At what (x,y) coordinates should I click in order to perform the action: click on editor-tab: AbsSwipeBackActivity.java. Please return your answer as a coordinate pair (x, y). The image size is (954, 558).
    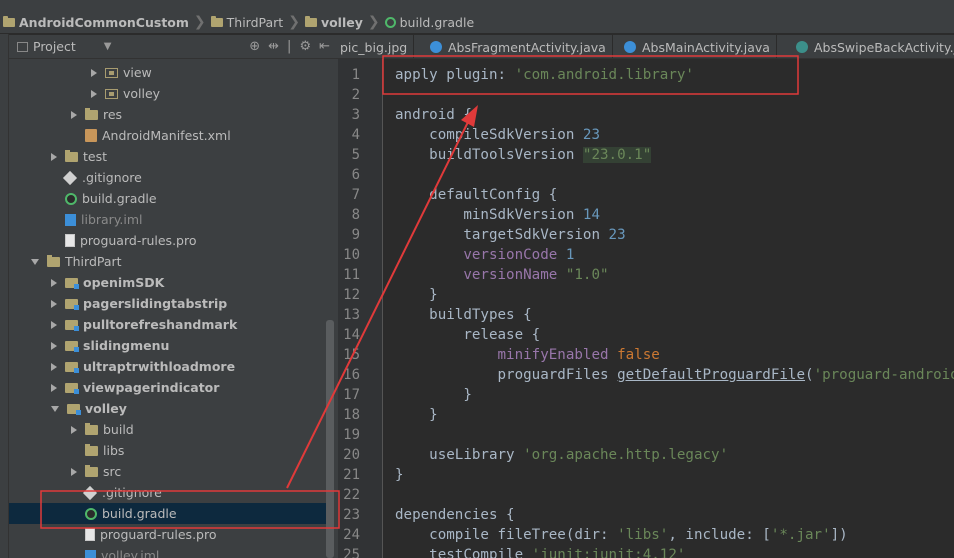
    Looking at the image, I should click on (872, 46).